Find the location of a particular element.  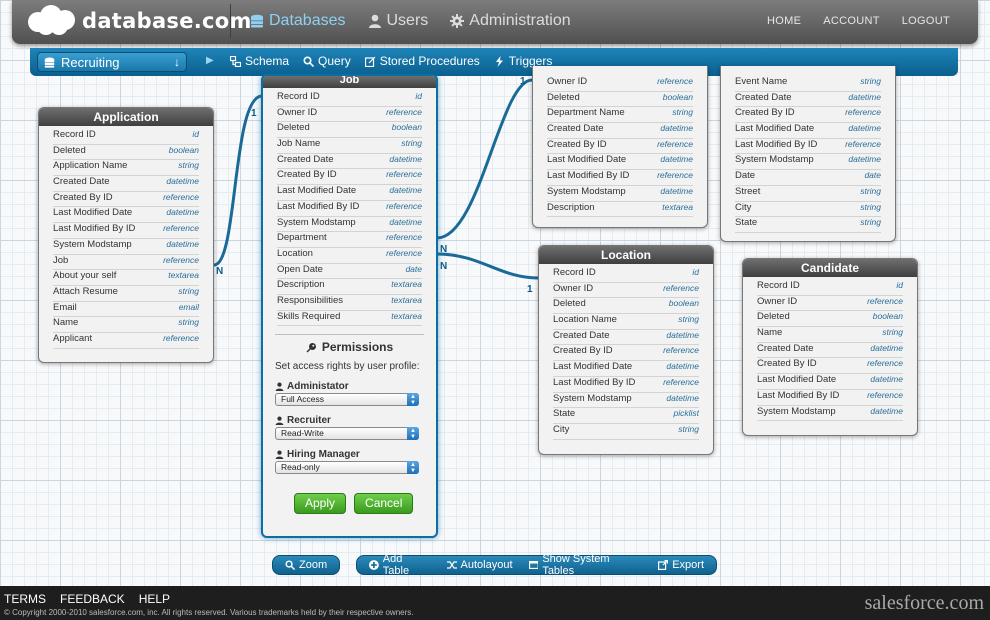

feedback-link: FEEDBACK is located at coordinates (92, 599).